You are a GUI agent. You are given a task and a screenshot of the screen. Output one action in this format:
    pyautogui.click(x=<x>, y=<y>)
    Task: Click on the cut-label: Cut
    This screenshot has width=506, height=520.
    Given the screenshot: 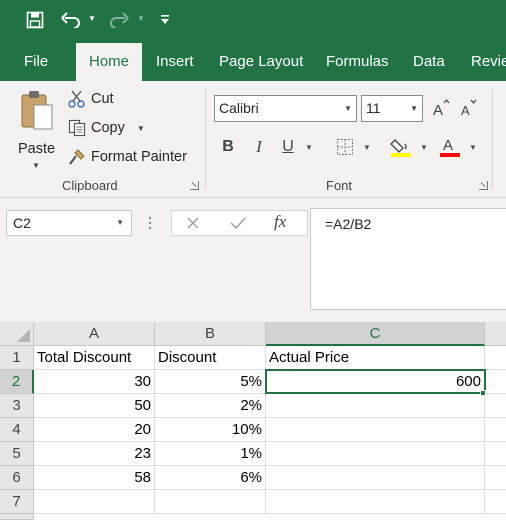 What is the action you would take?
    pyautogui.click(x=102, y=99)
    